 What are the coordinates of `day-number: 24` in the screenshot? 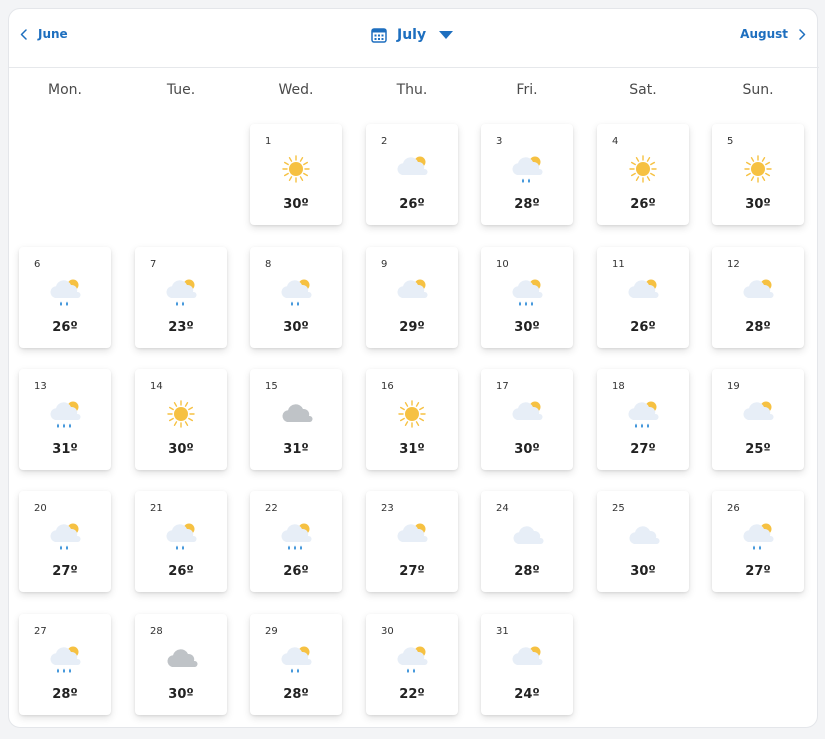 It's located at (502, 508).